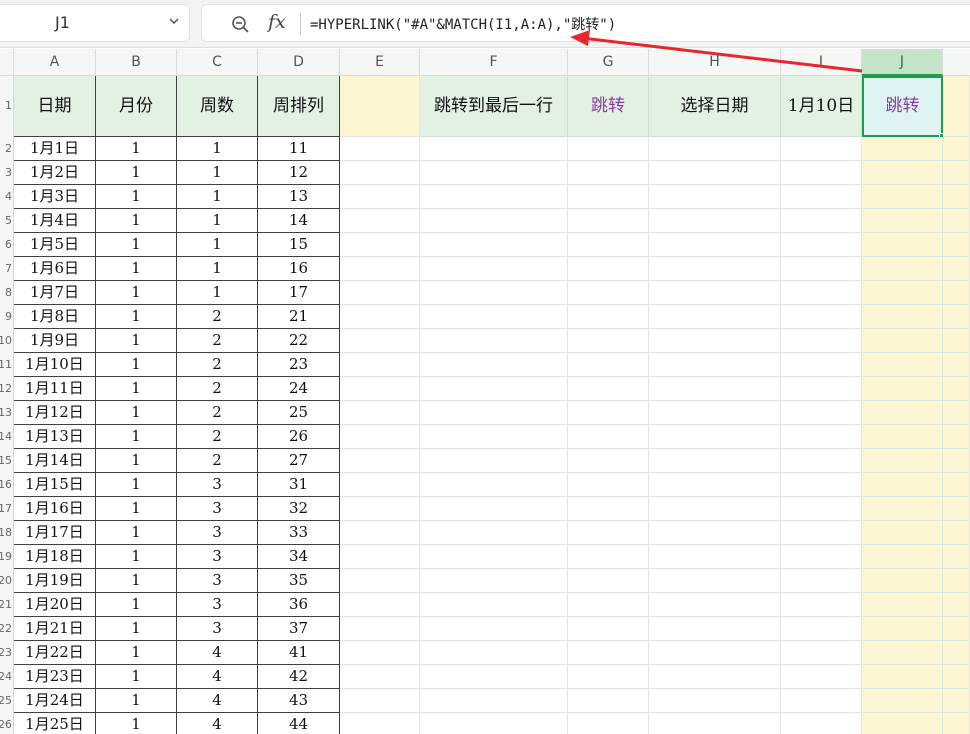 This screenshot has width=970, height=734. Describe the element at coordinates (240, 24) in the screenshot. I see `zoom-icon` at that location.